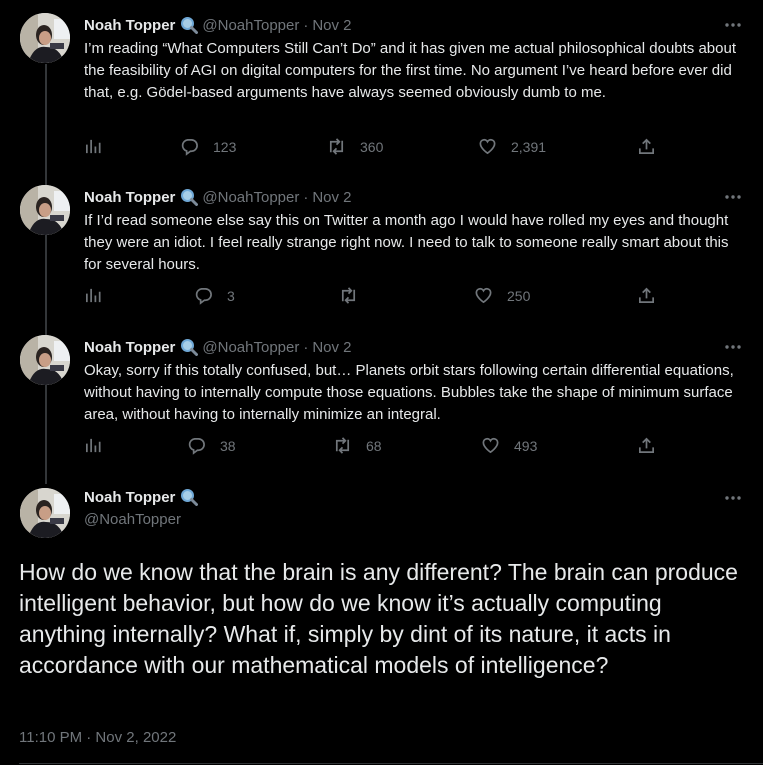 This screenshot has width=763, height=765. I want to click on reply-count: 38, so click(228, 445).